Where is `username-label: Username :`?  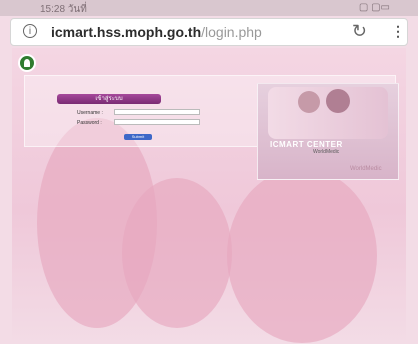 username-label: Username : is located at coordinates (90, 113).